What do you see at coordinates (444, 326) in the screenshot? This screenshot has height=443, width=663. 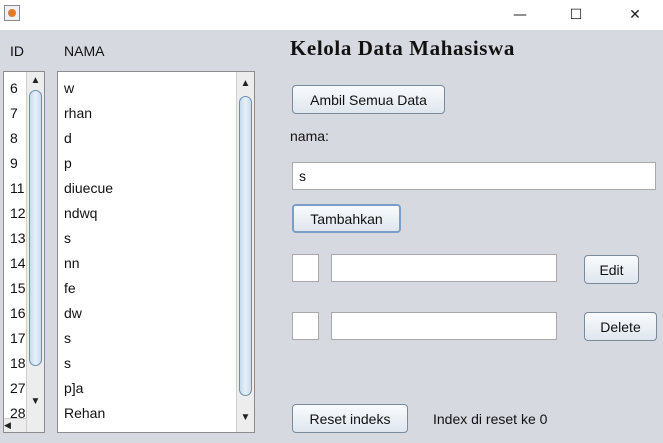 I see `delete-nama-field` at bounding box center [444, 326].